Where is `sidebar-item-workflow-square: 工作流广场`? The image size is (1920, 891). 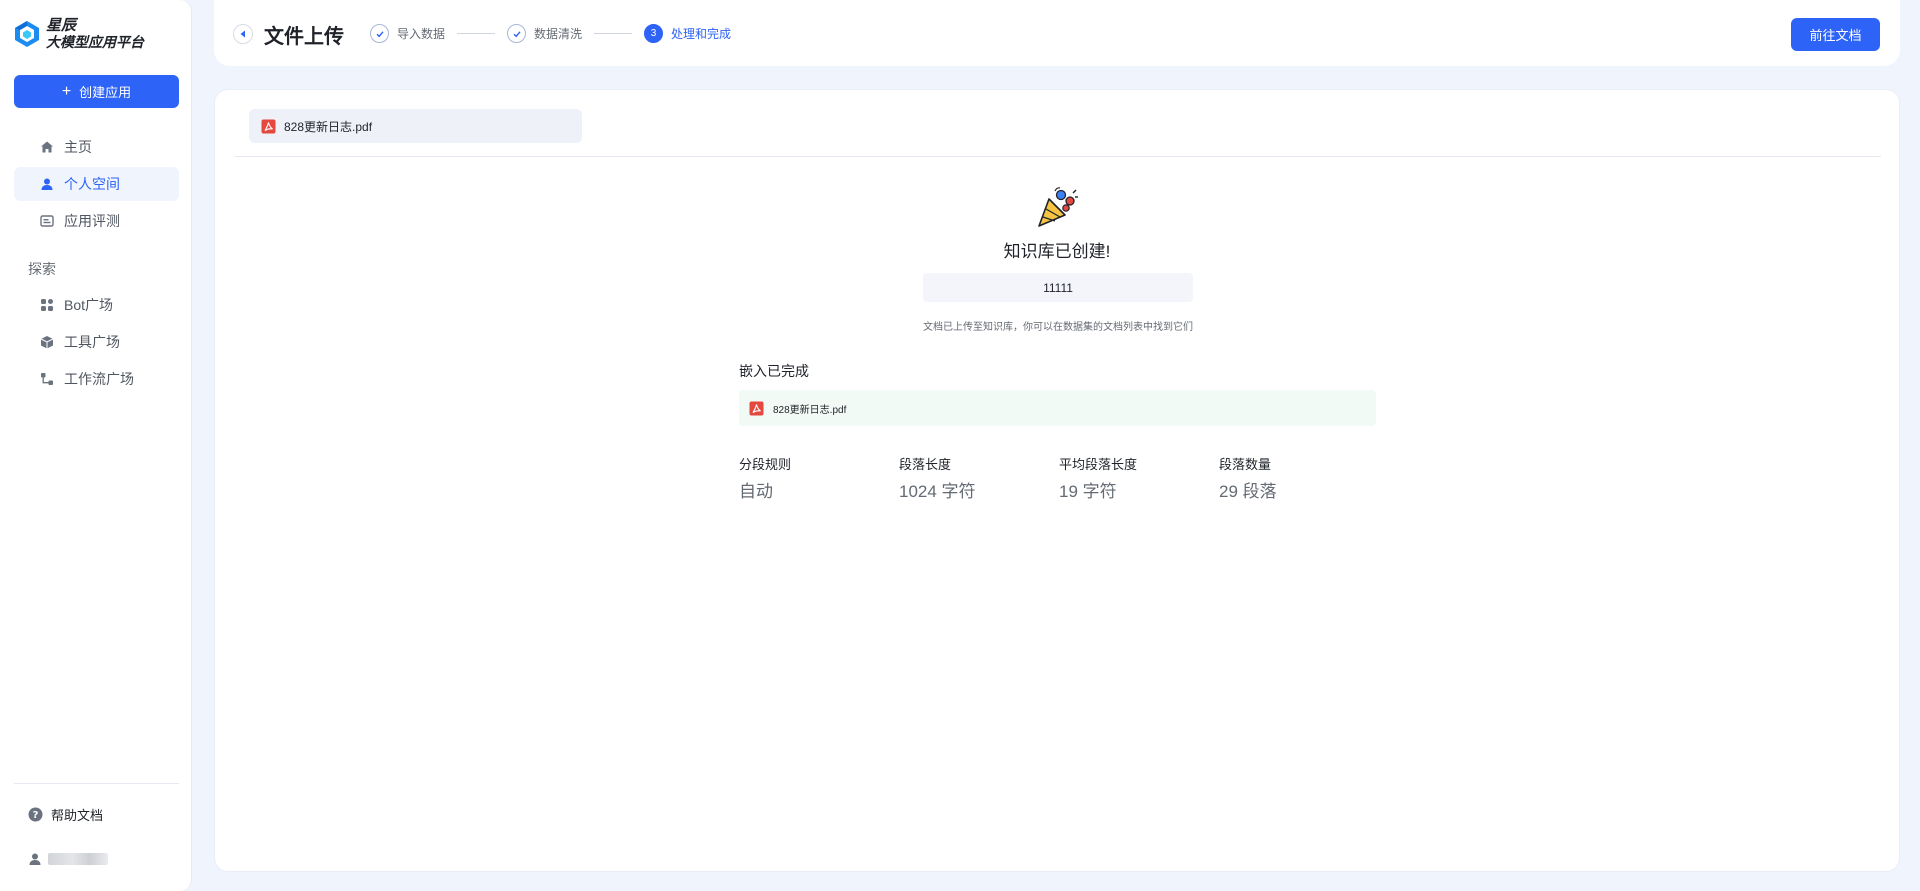
sidebar-item-workflow-square: 工作流广场 is located at coordinates (96, 379).